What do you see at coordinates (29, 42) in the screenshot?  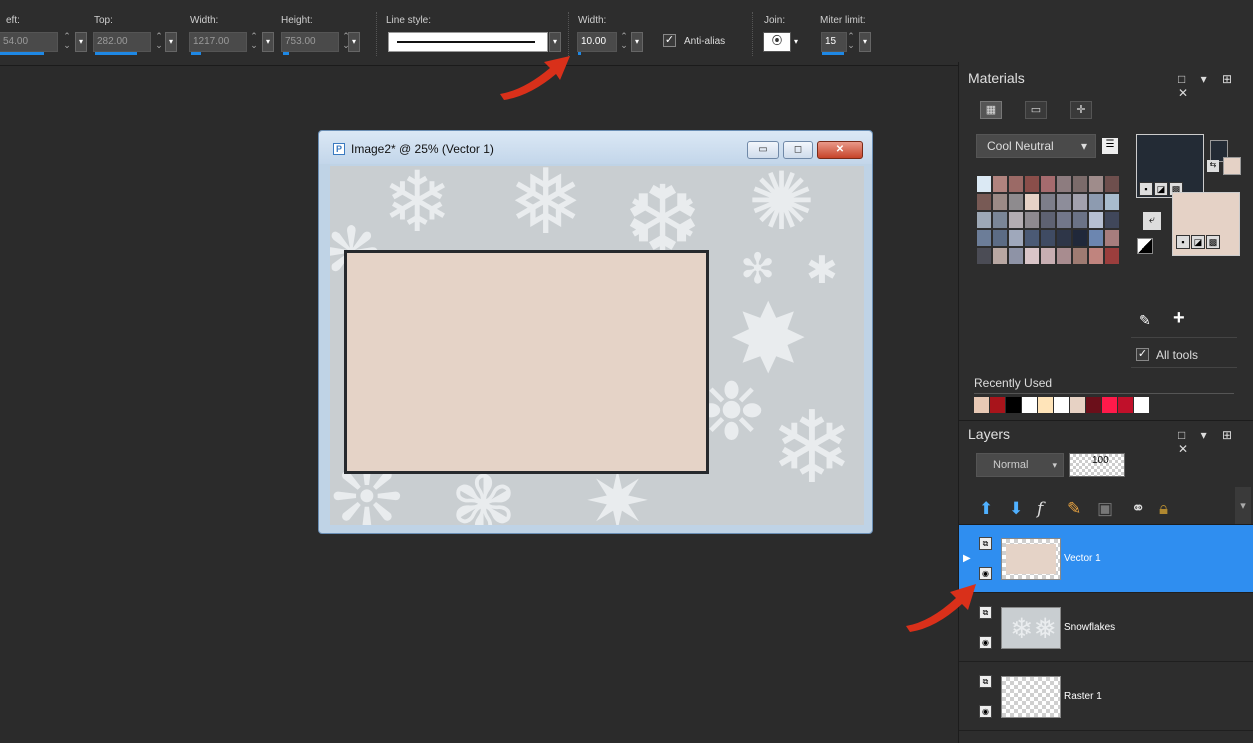 I see `left-field: 54.00` at bounding box center [29, 42].